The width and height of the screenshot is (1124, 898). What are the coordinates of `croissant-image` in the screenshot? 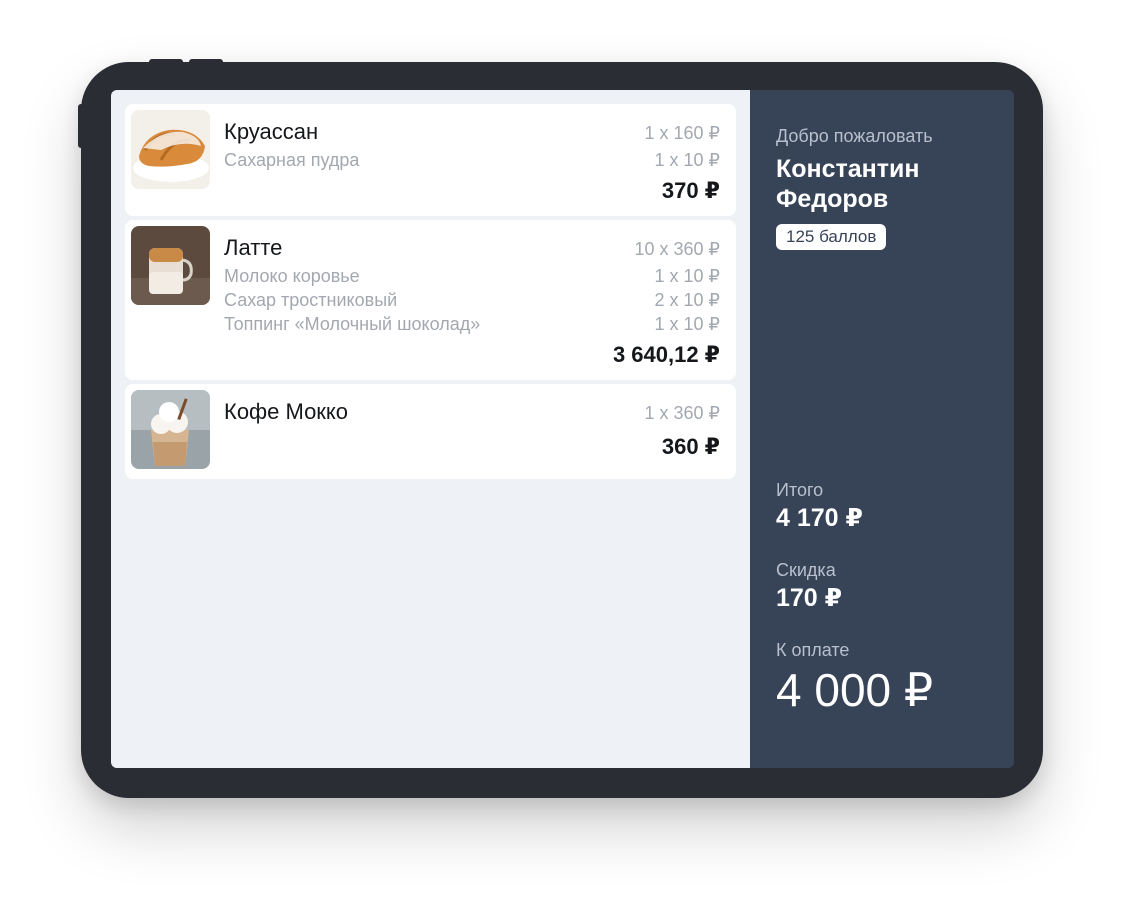 It's located at (170, 149).